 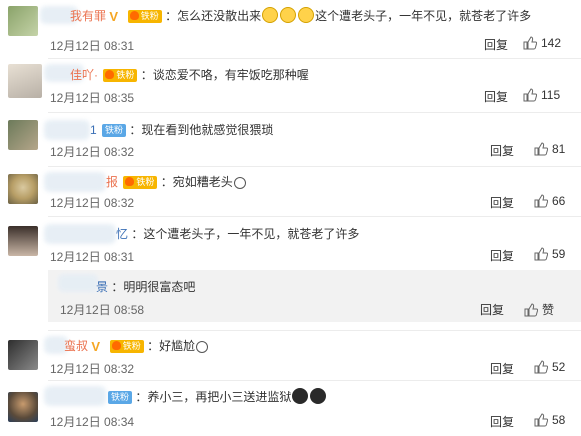 I want to click on comment-text: ：好尴尬, so click(x=171, y=346).